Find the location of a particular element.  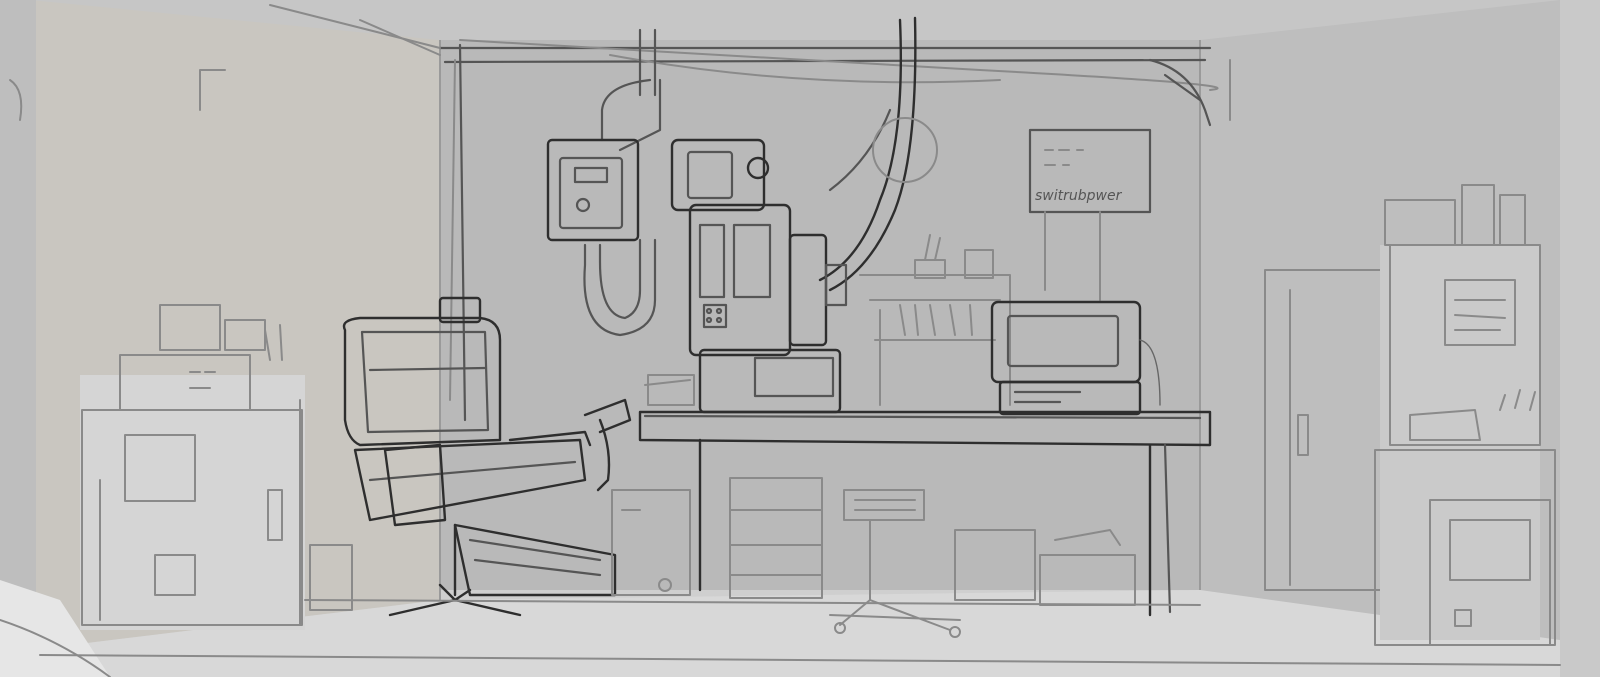

left-cabinet-fill is located at coordinates (192, 502).